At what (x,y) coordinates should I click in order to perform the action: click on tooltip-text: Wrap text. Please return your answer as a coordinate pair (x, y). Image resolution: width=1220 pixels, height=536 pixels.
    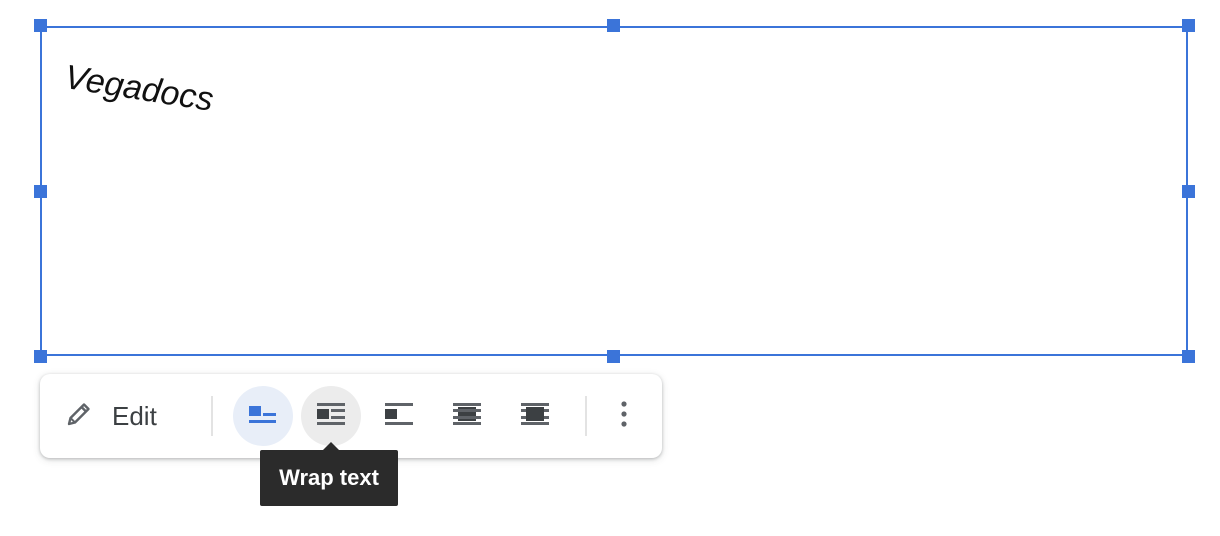
    Looking at the image, I should click on (329, 477).